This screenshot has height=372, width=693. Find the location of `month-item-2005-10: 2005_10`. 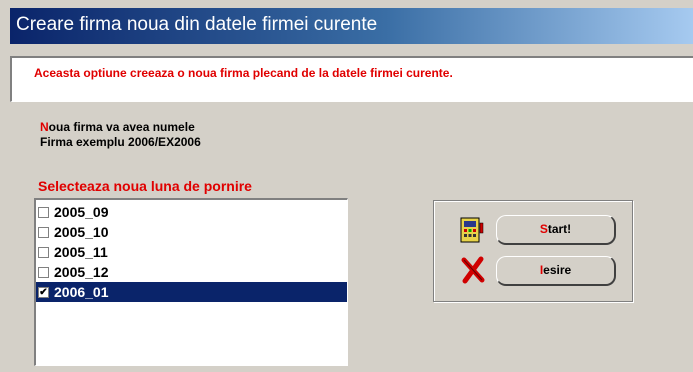

month-item-2005-10: 2005_10 is located at coordinates (191, 232).